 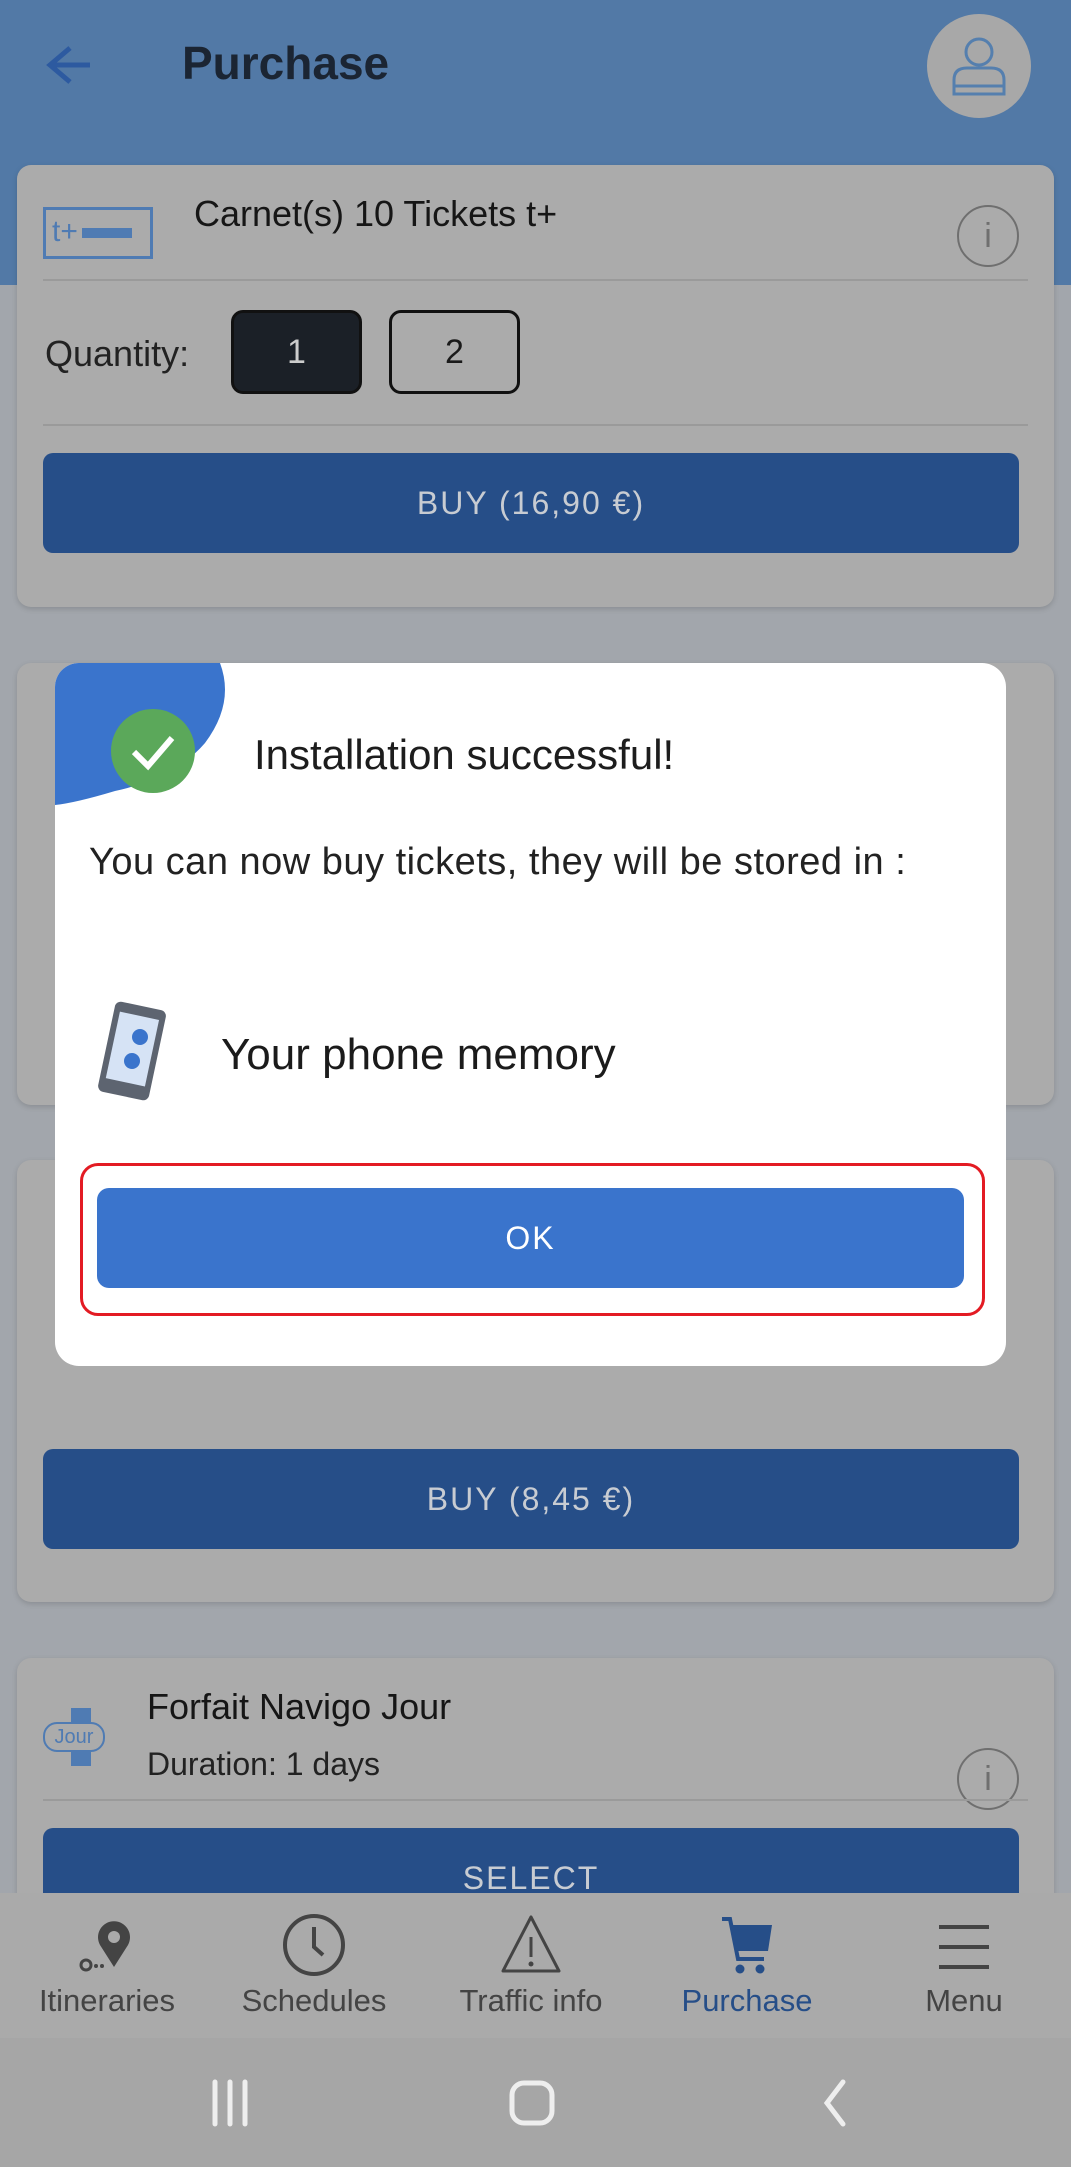 What do you see at coordinates (299, 1706) in the screenshot?
I see `product-title: Forfait Navigo Jour` at bounding box center [299, 1706].